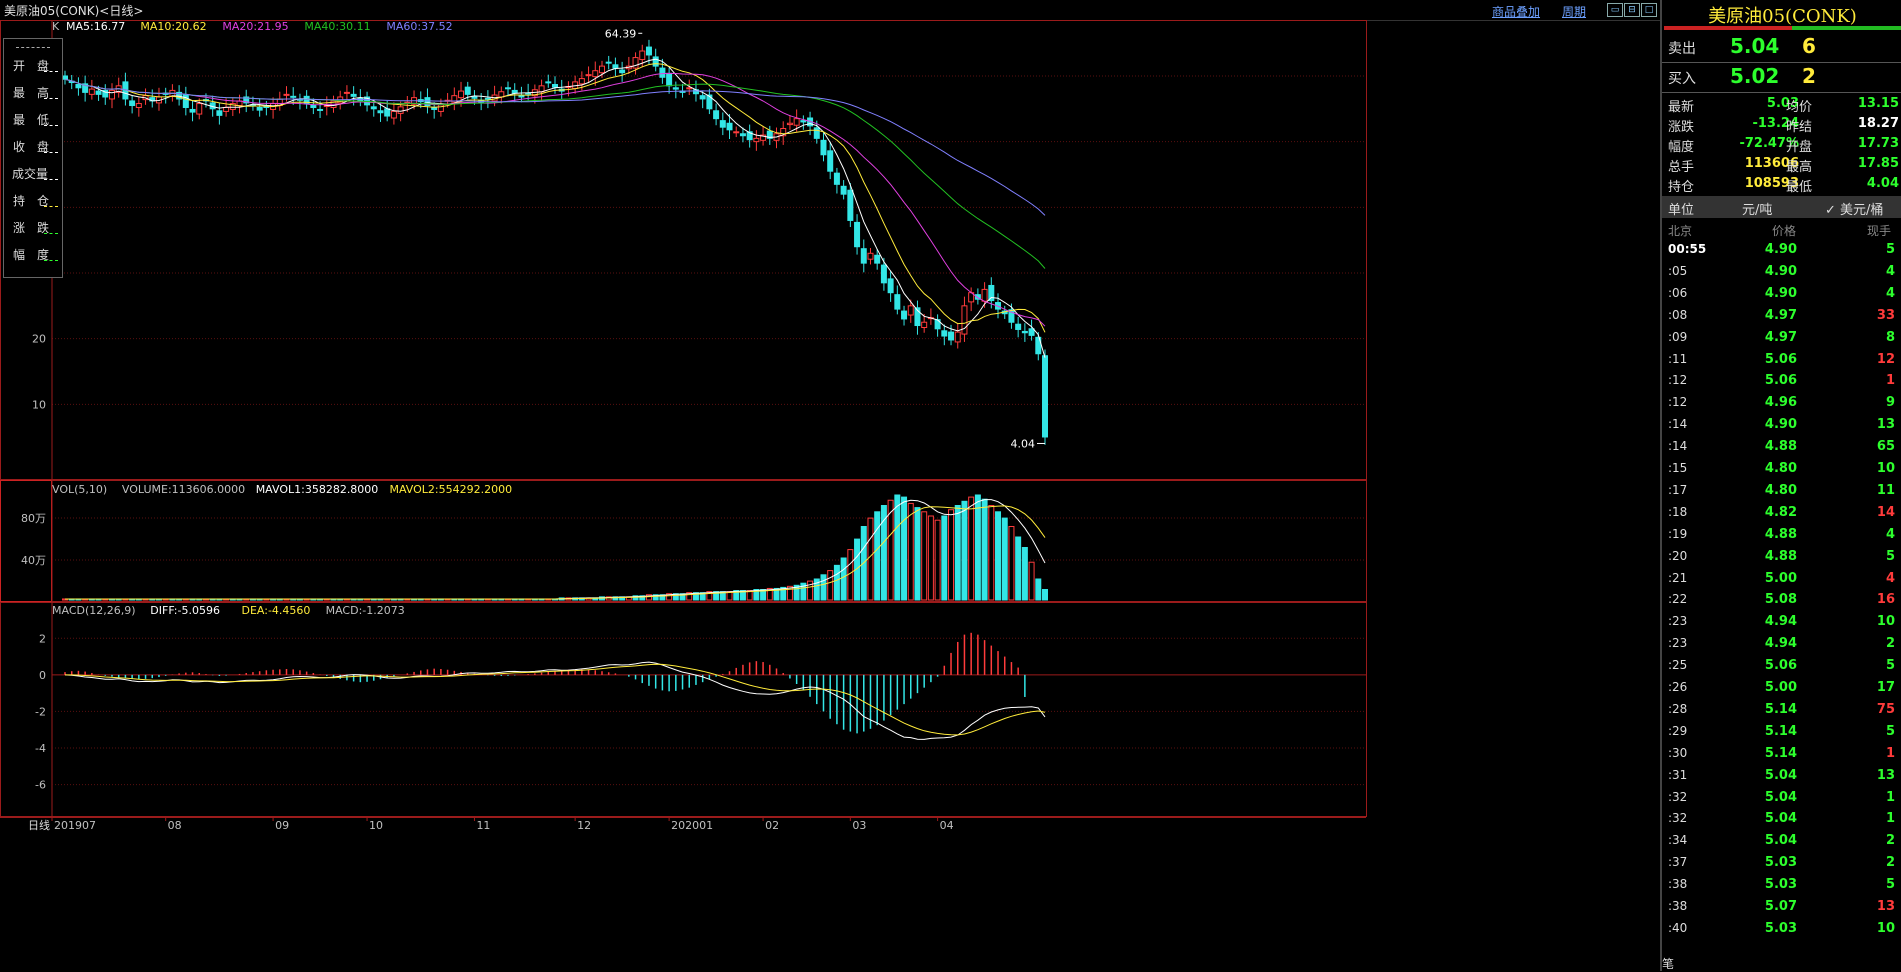 The image size is (1901, 972). Describe the element at coordinates (1885, 512) in the screenshot. I see `tick-volume: 14` at that location.